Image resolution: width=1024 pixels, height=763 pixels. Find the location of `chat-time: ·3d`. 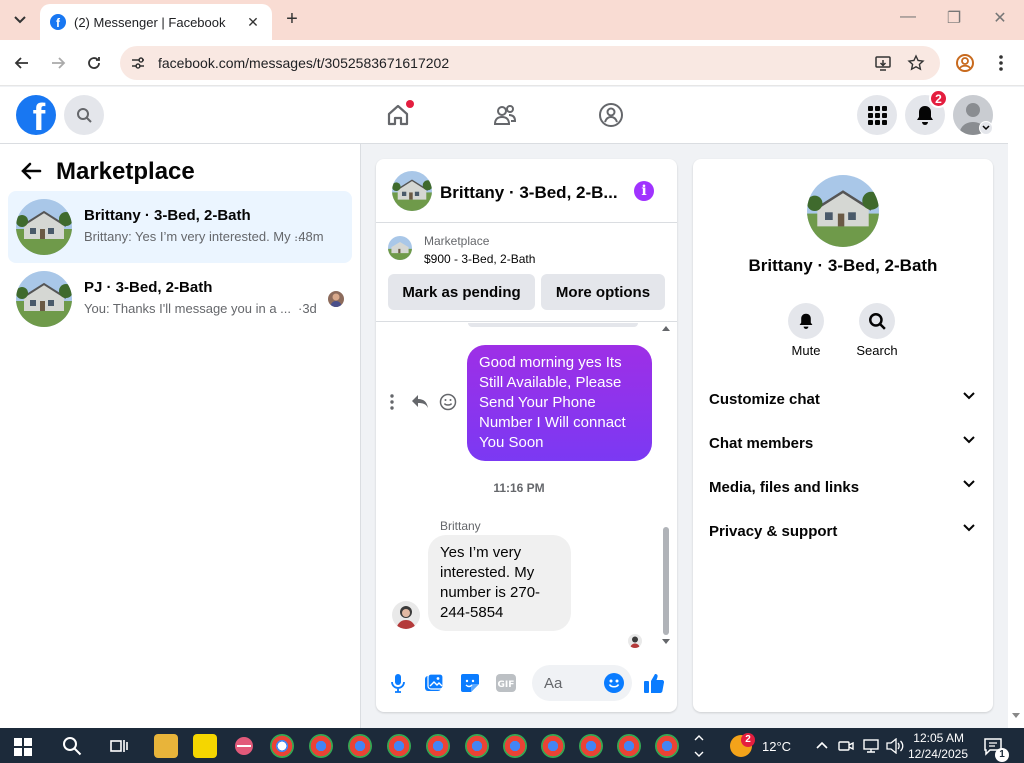

chat-time: ·3d is located at coordinates (307, 308).